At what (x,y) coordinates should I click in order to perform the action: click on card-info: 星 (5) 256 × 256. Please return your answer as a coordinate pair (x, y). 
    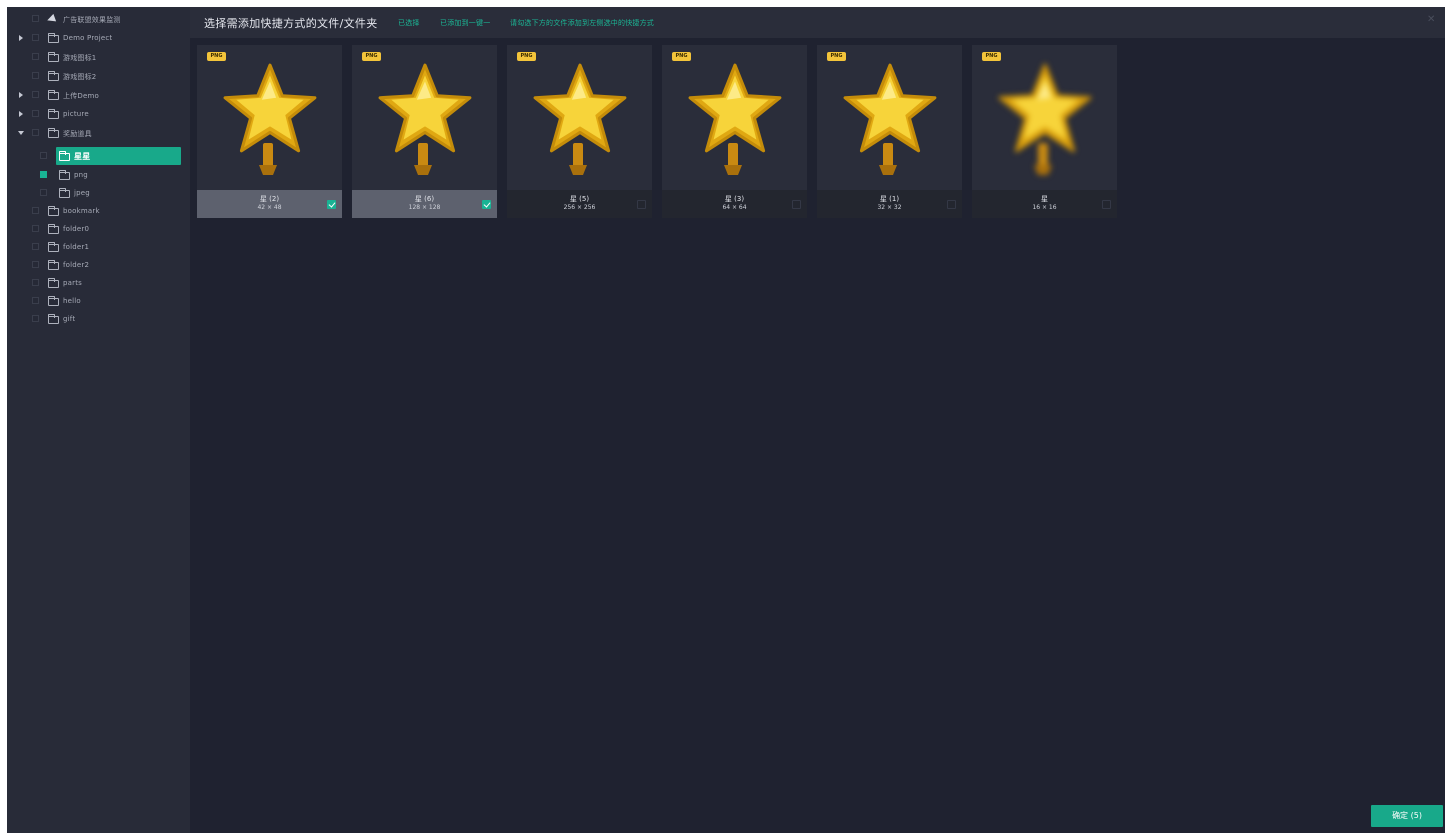
    Looking at the image, I should click on (579, 204).